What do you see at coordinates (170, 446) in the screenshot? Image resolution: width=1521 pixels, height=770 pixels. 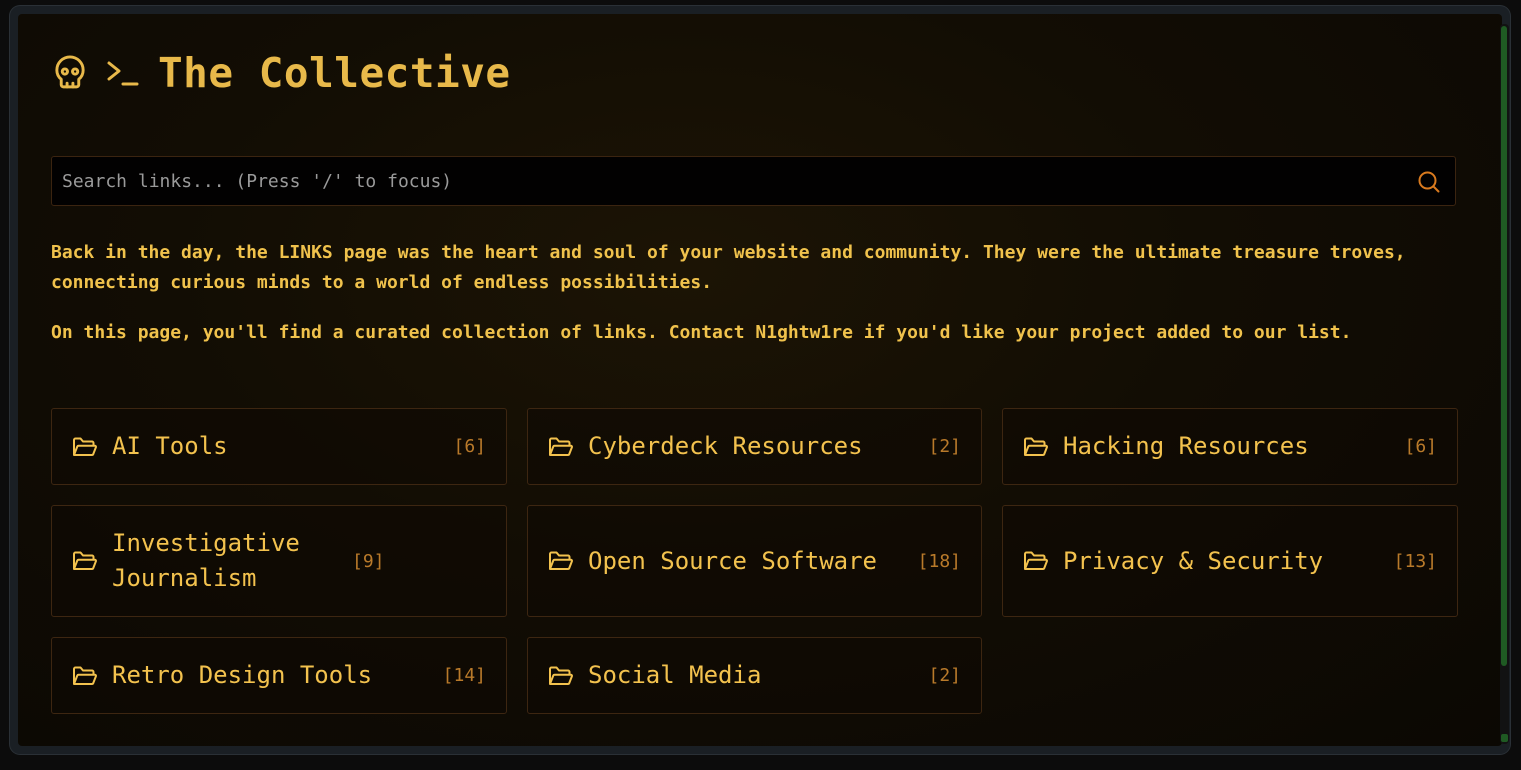 I see `category-label: AI Tools` at bounding box center [170, 446].